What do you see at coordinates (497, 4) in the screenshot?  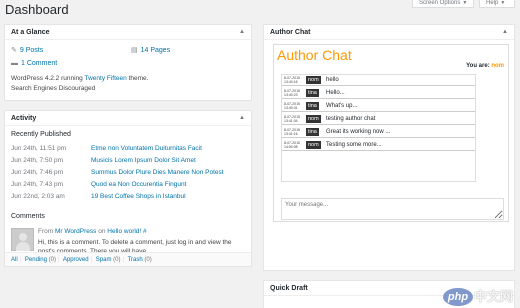 I see `help-button: Help ▼` at bounding box center [497, 4].